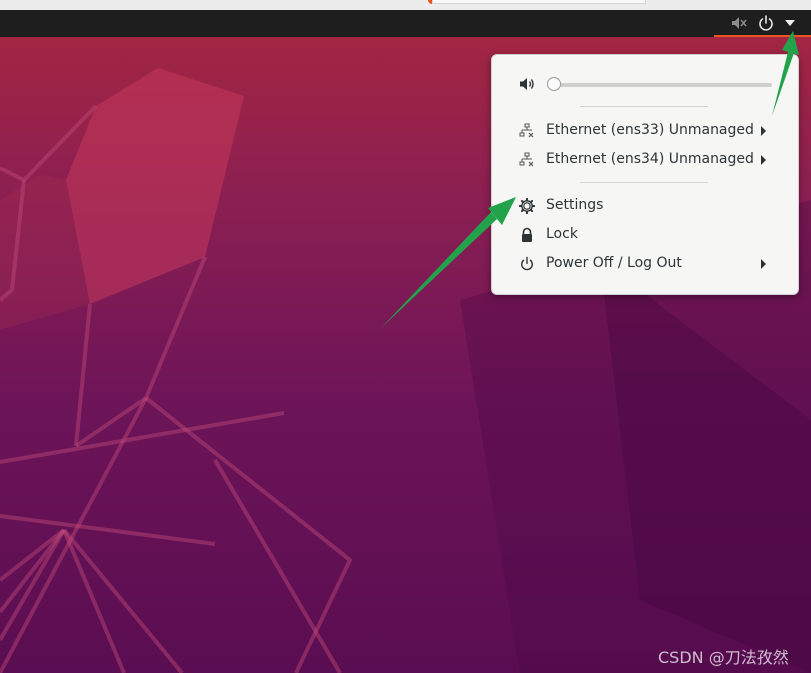  I want to click on power-off-item: Power Off / Log Out, so click(645, 264).